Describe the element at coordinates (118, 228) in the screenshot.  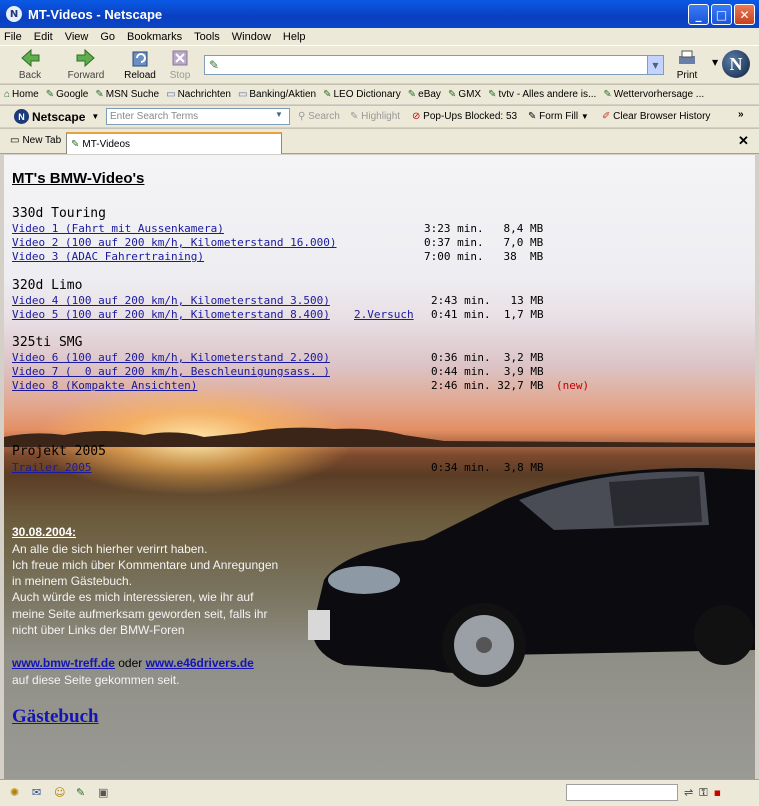
I see `video-link-1: Video 1 (Fahrt mit Aussenkamera)` at that location.